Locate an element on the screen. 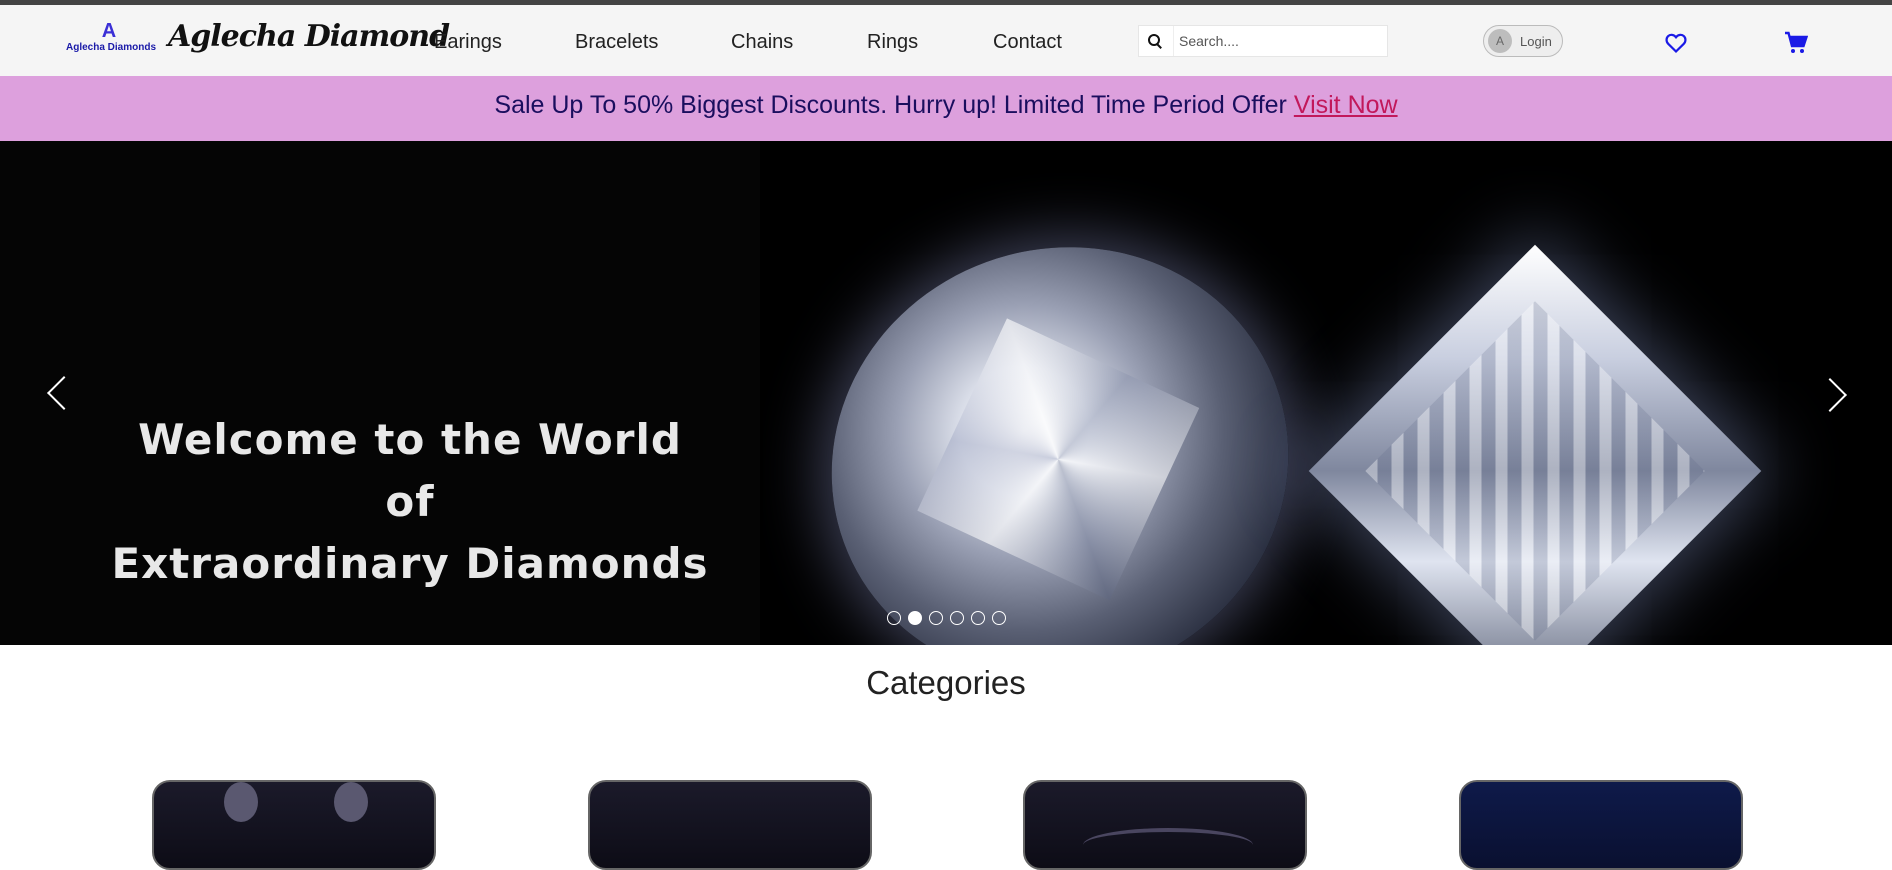 This screenshot has height=870, width=1892. search-box is located at coordinates (1263, 41).